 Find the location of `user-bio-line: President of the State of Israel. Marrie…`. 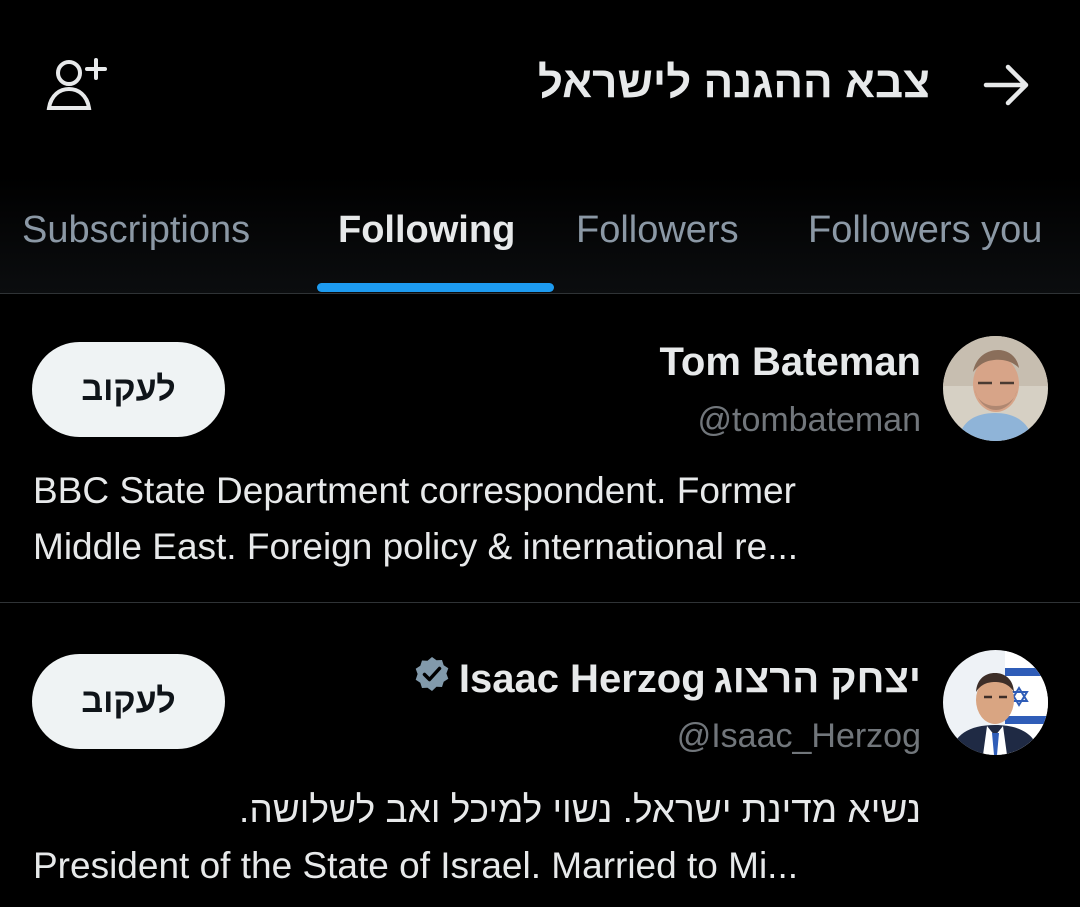

user-bio-line: President of the State of Israel. Marrie… is located at coordinates (416, 865).